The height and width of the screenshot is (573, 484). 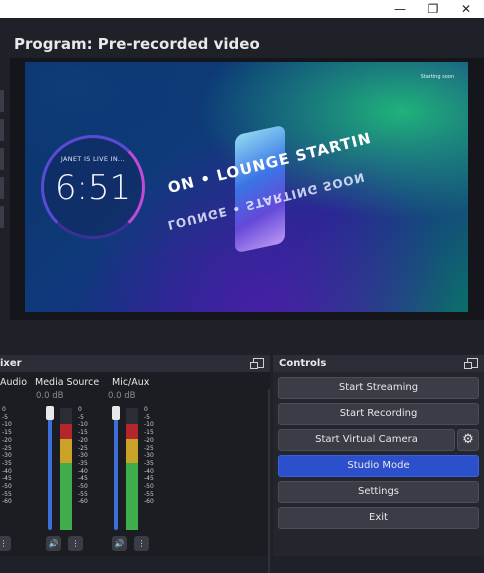 What do you see at coordinates (433, 9) in the screenshot?
I see `maximize-button: ❐` at bounding box center [433, 9].